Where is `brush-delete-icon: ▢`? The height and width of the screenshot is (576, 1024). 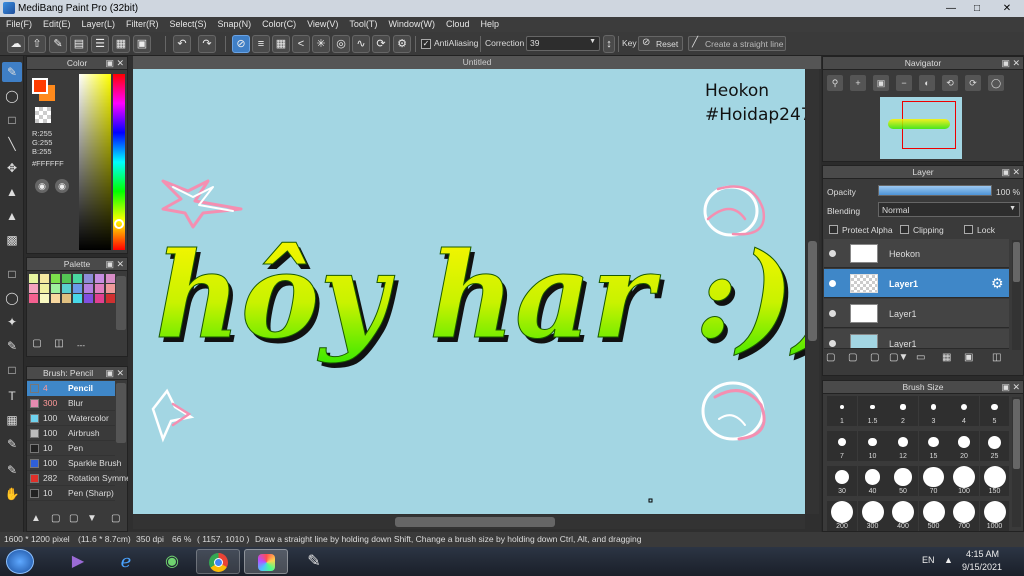
brush-delete-icon: ▢ is located at coordinates (118, 520).